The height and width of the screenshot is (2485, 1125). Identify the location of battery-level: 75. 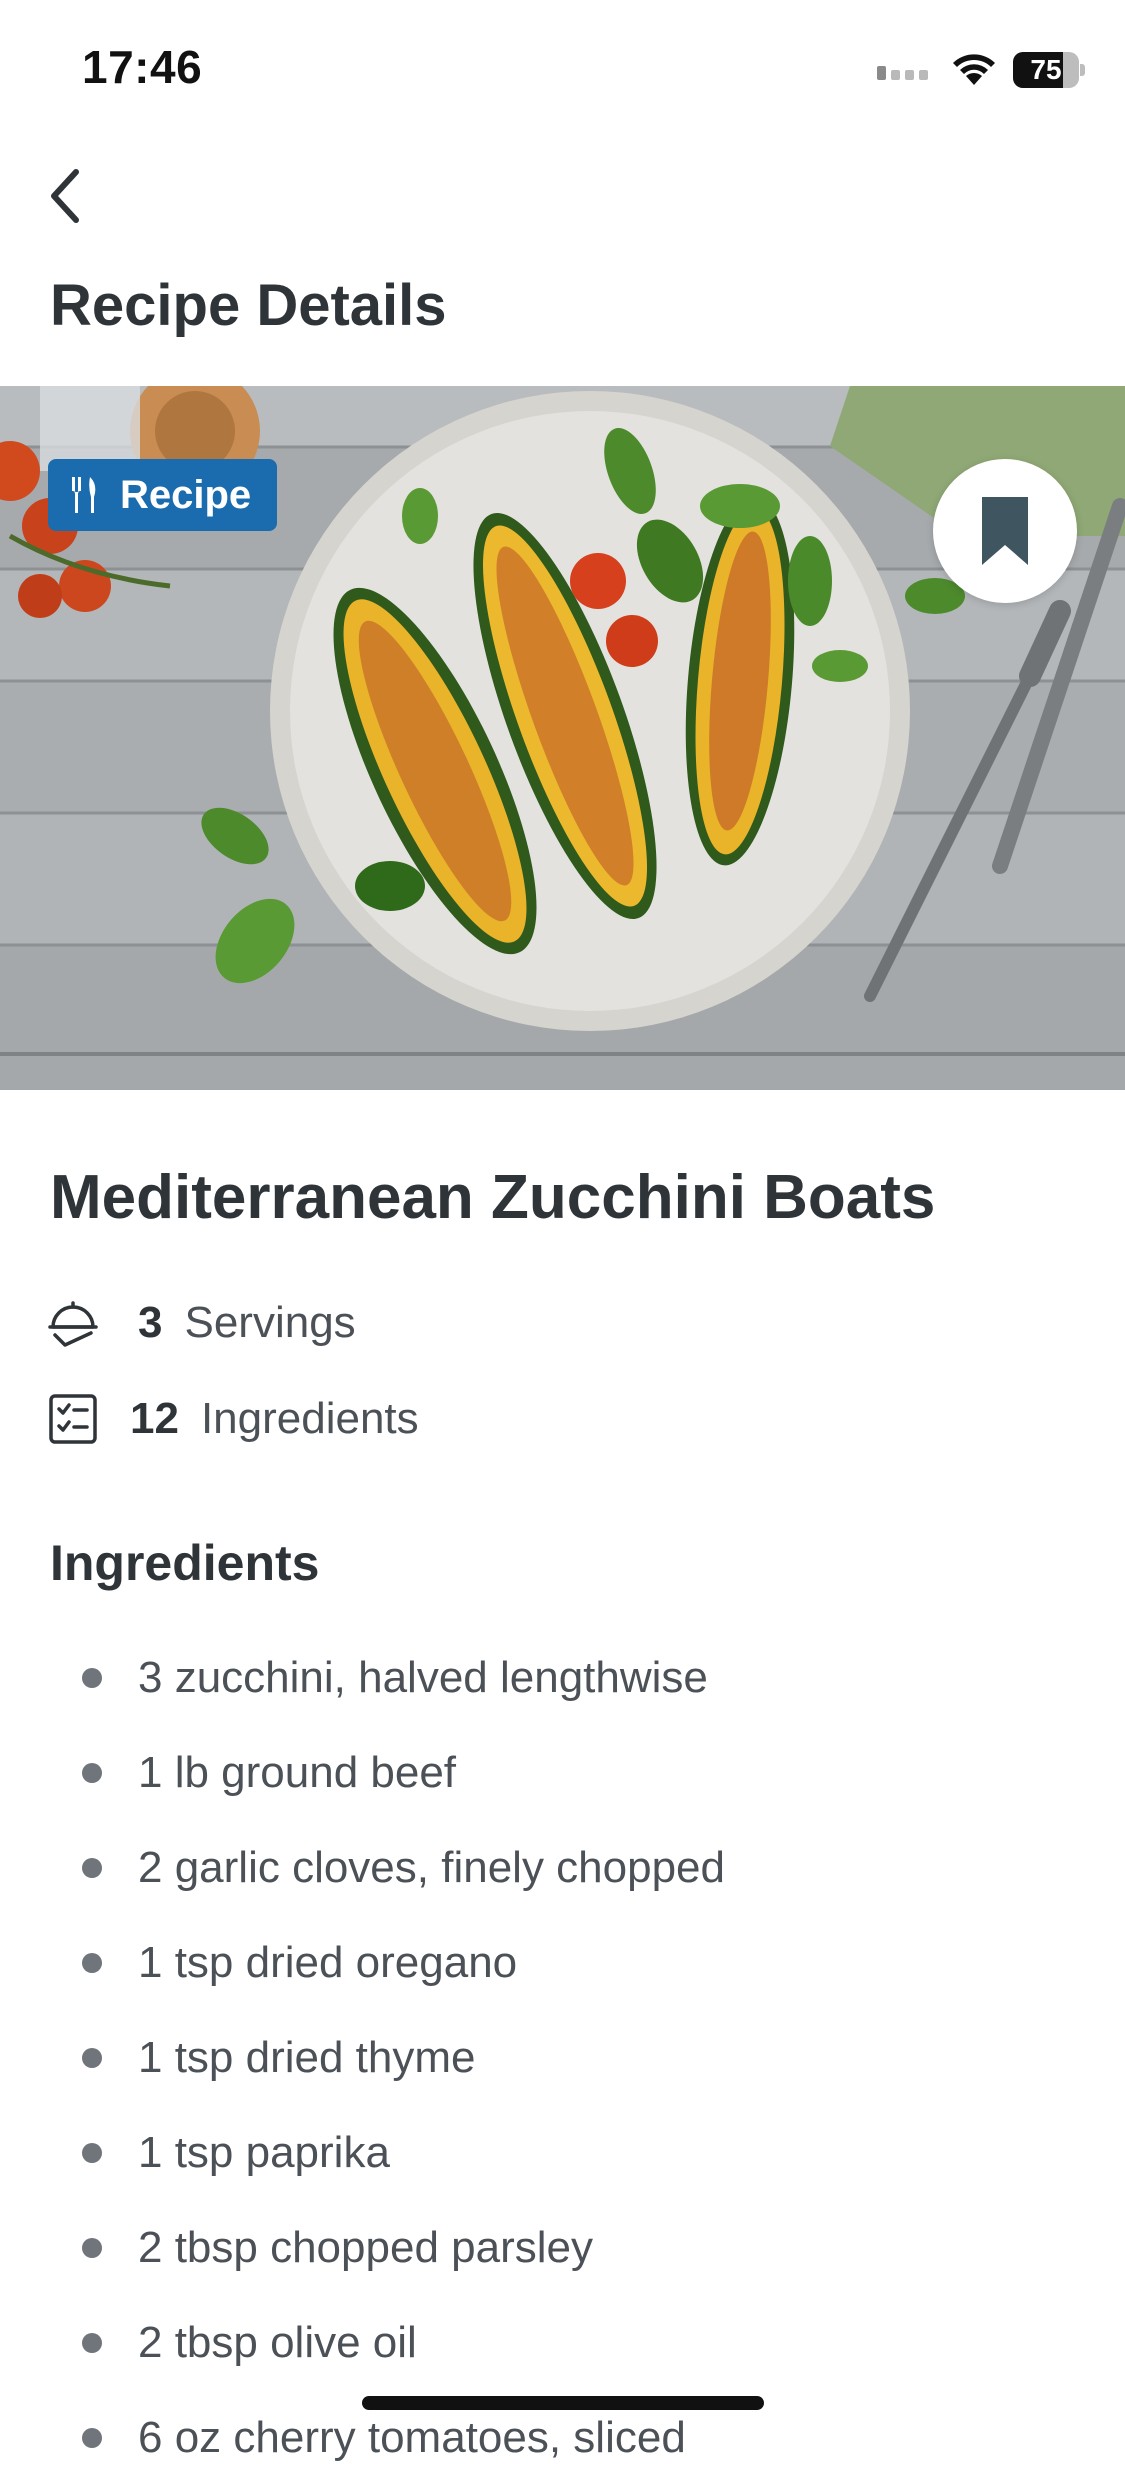
(1046, 69).